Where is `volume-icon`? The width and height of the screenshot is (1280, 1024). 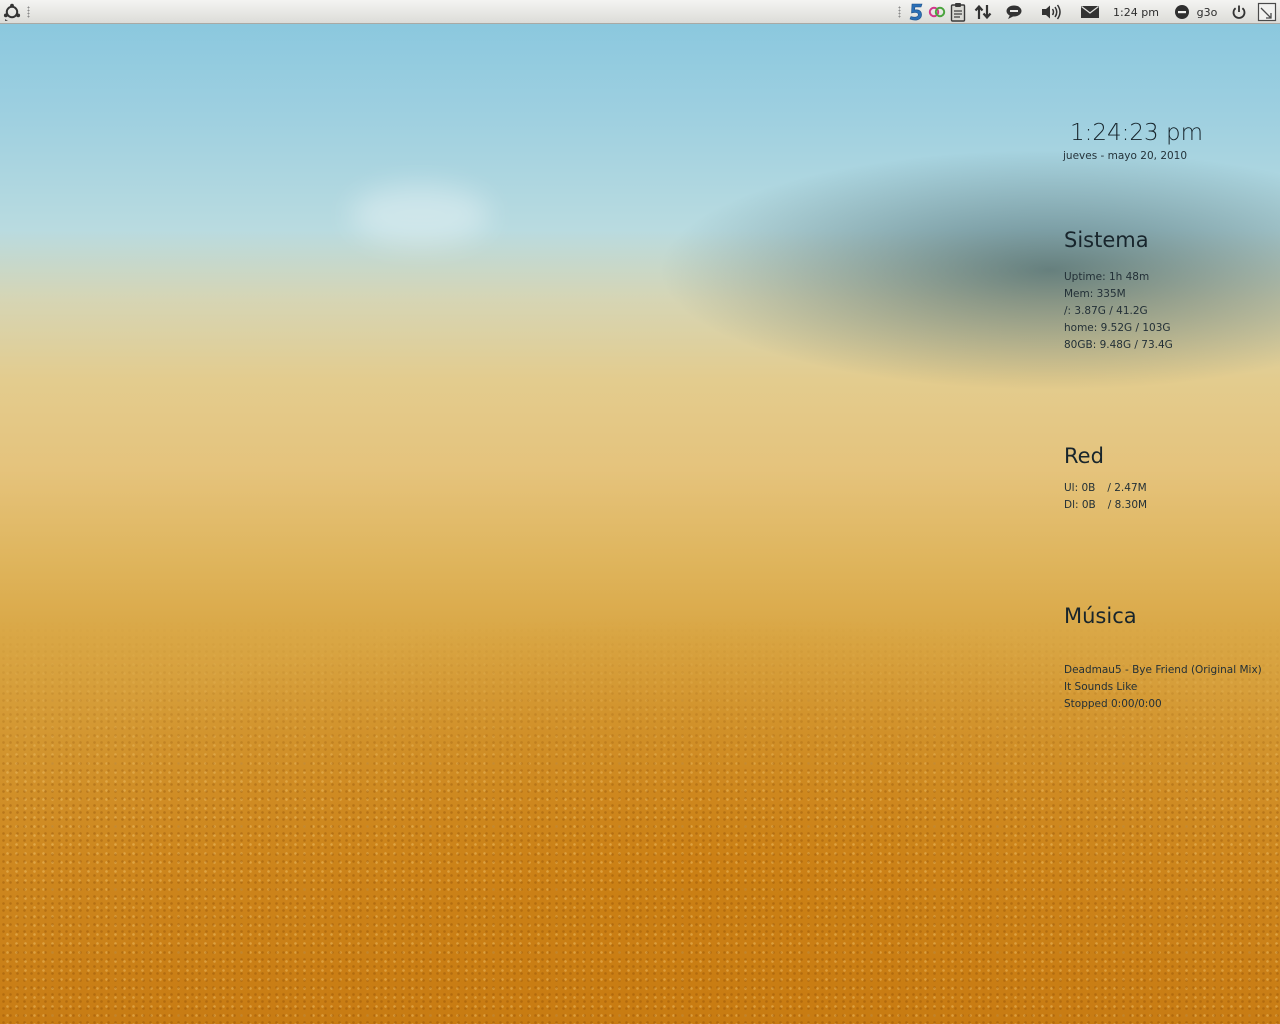 volume-icon is located at coordinates (1051, 12).